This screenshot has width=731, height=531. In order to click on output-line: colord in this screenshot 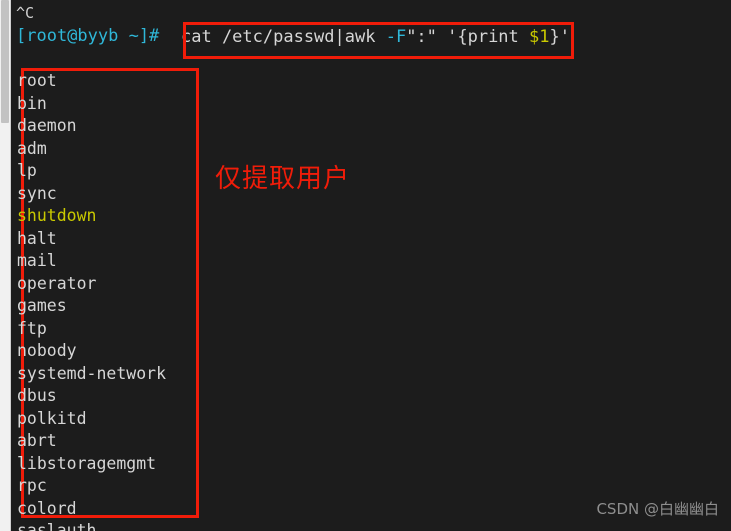, I will do `click(47, 508)`.